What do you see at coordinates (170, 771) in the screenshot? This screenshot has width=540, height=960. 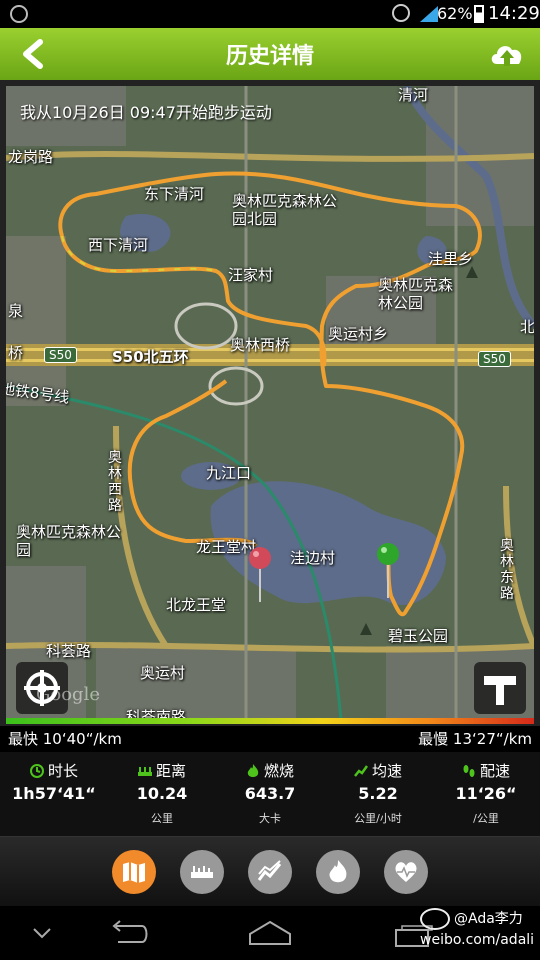 I see `stat-label: 距离` at bounding box center [170, 771].